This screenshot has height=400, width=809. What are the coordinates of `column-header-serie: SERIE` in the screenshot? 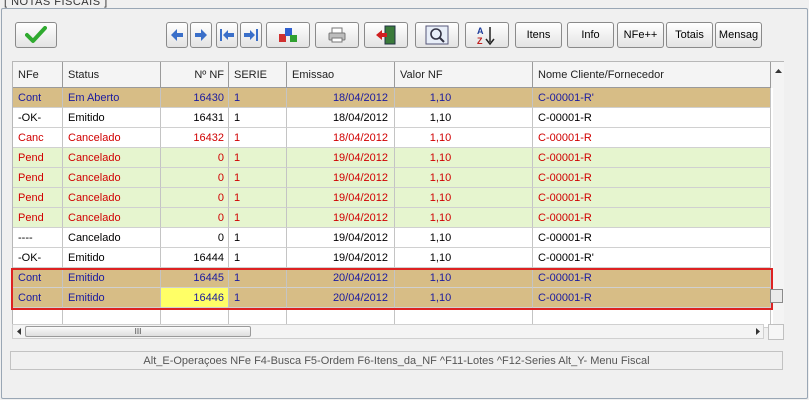 It's located at (258, 75).